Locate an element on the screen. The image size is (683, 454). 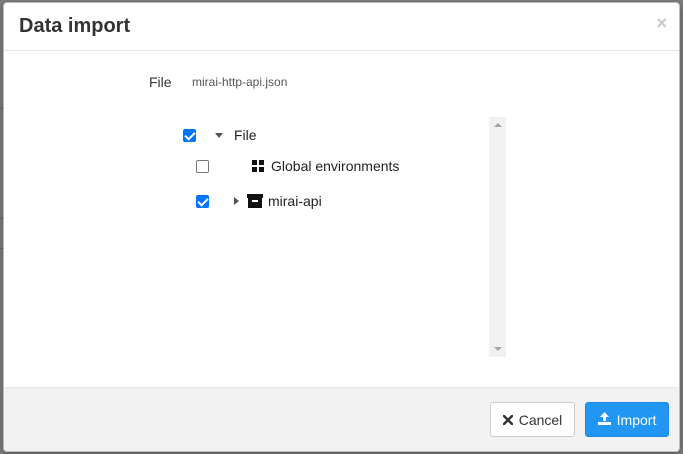
scroll-up-icon is located at coordinates (498, 125).